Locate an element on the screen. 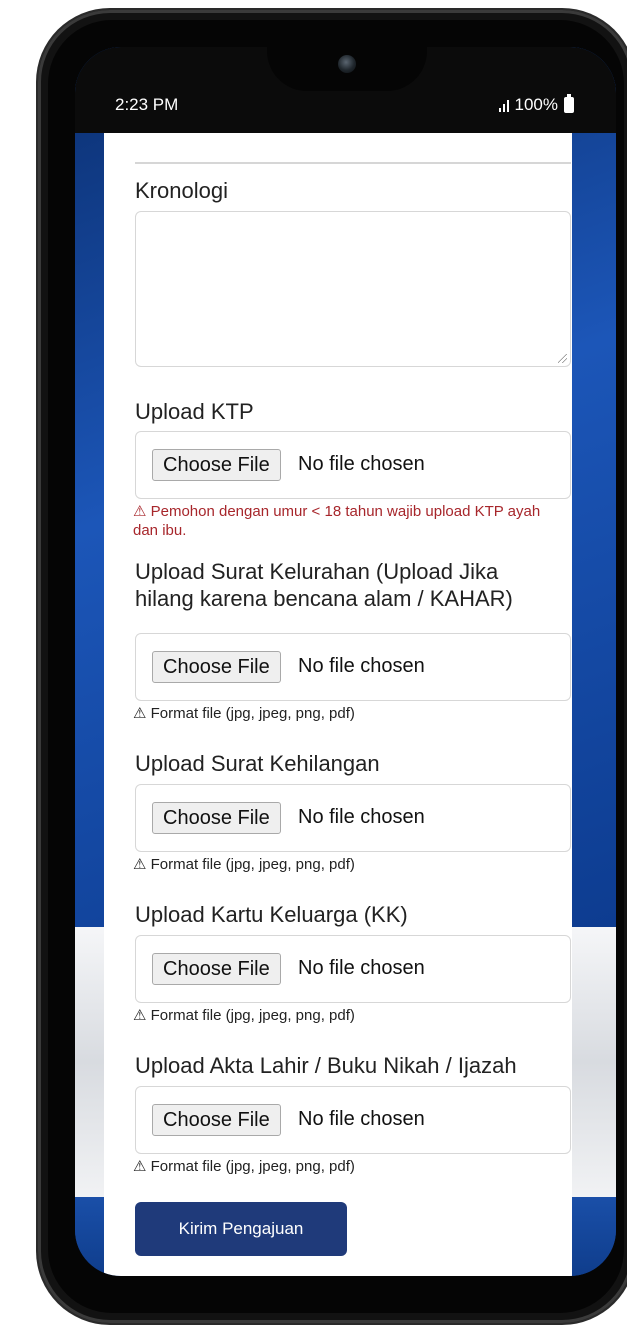  upload-ktp-field: Choose File No file chosen is located at coordinates (353, 465).